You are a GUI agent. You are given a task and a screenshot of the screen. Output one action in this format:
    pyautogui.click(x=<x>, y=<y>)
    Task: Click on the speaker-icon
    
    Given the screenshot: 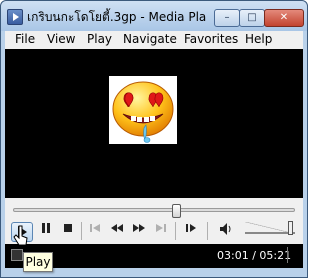 What is the action you would take?
    pyautogui.click(x=225, y=229)
    